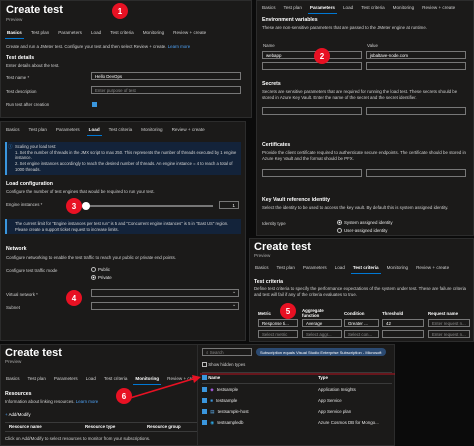 Image resolution: width=474 pixels, height=446 pixels. Describe the element at coordinates (212, 411) in the screenshot. I see `app-service-plan-icon: ▤` at that location.